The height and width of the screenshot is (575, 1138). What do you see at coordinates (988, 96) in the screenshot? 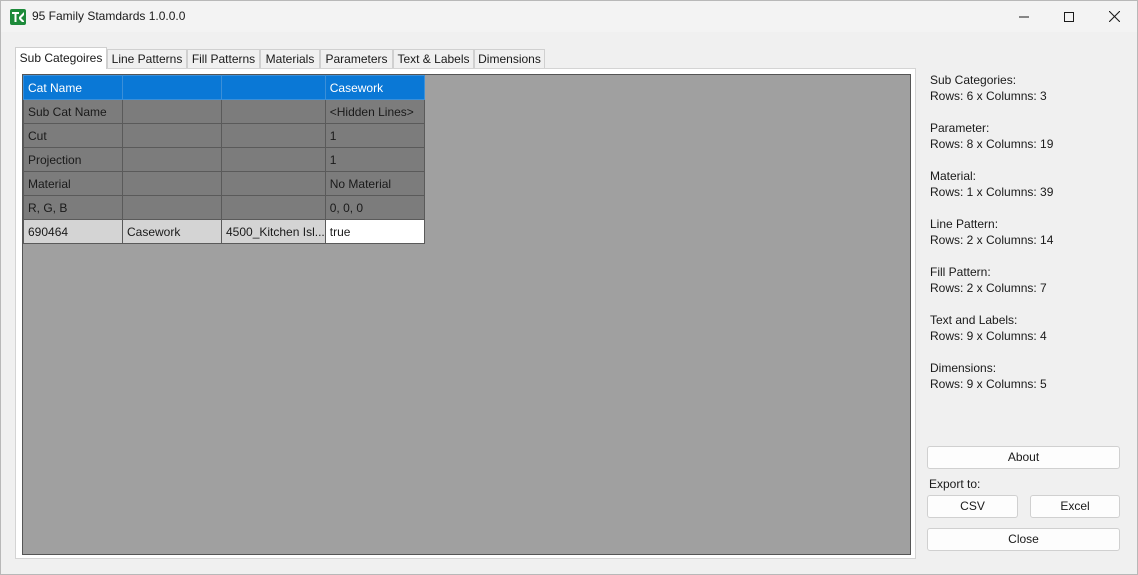
I see `stat-value: Rows: 6 x Columns: 3` at bounding box center [988, 96].